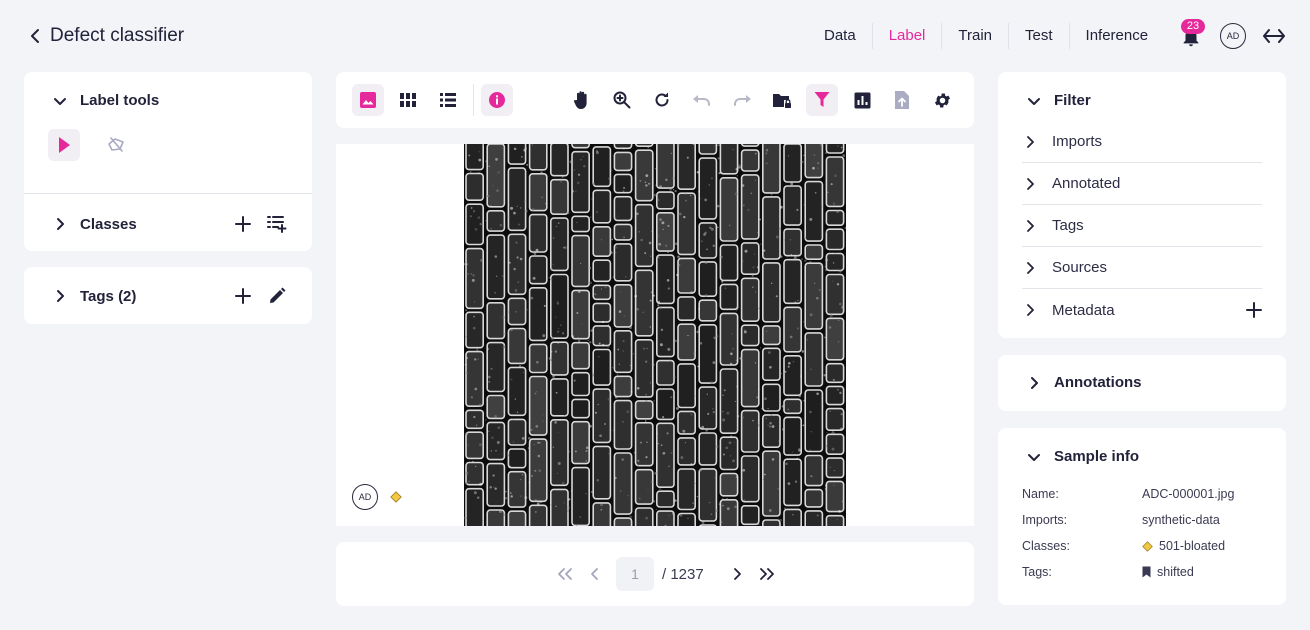 This screenshot has height=630, width=1310. I want to click on info-row-name: Name: ADC-000001.jpg, so click(1152, 494).